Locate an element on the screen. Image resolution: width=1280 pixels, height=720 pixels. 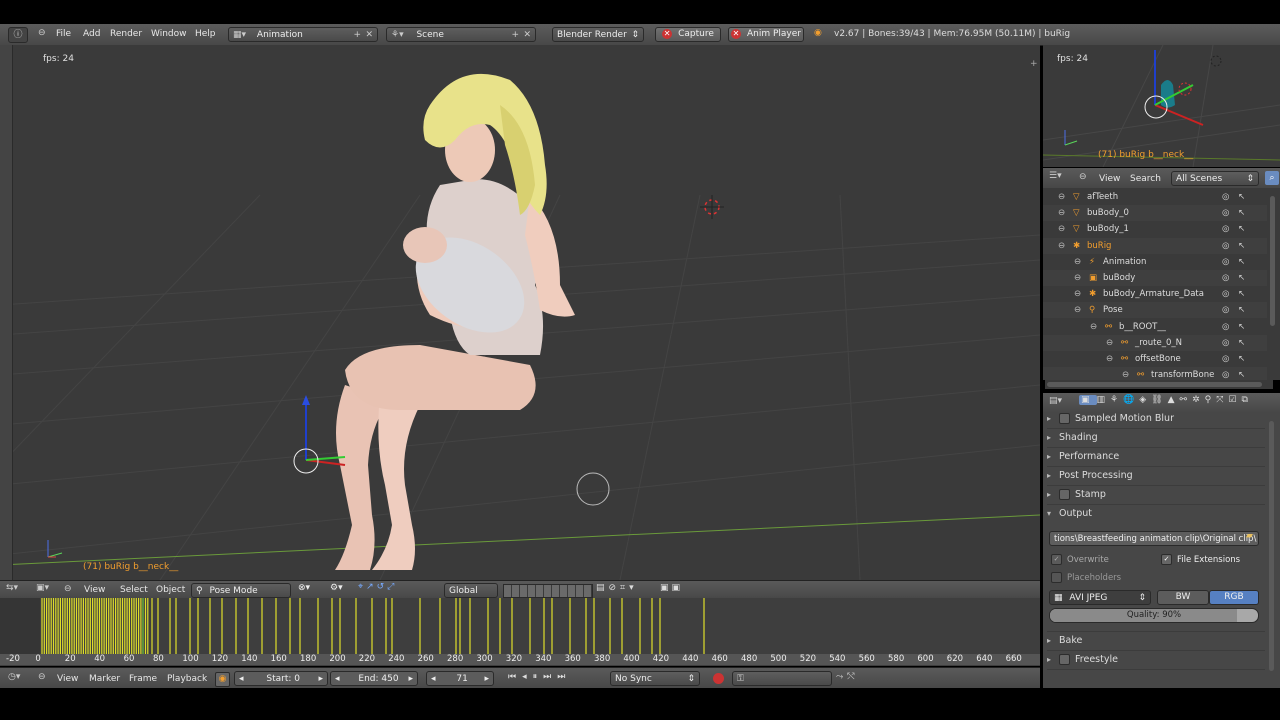
menu-render: Render is located at coordinates (126, 34).